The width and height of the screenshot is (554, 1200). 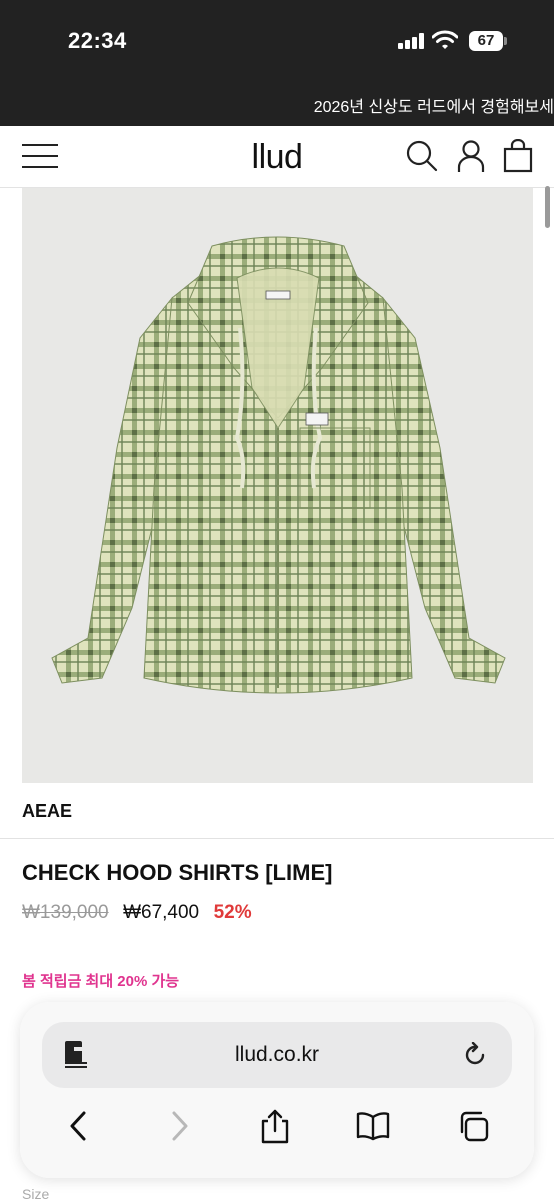 What do you see at coordinates (474, 1126) in the screenshot?
I see `tabs-icon` at bounding box center [474, 1126].